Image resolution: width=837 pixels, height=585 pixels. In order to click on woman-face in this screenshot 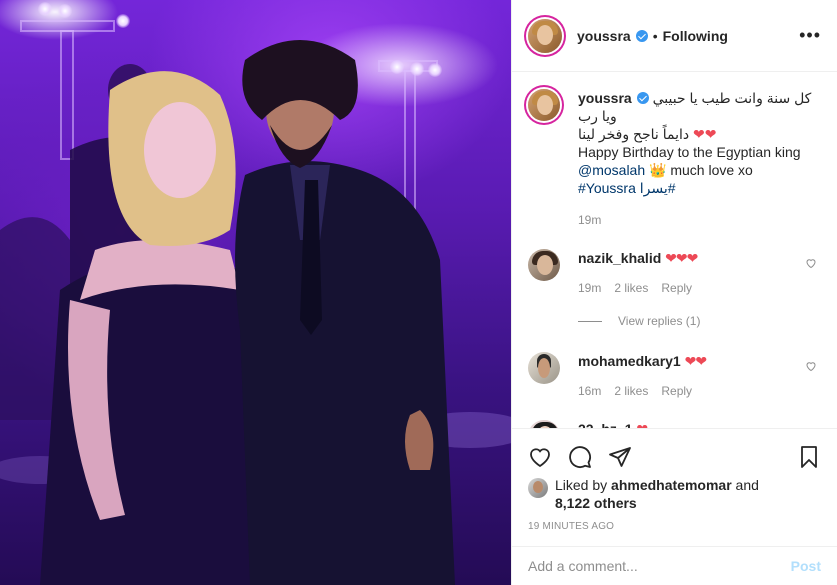, I will do `click(180, 150)`.